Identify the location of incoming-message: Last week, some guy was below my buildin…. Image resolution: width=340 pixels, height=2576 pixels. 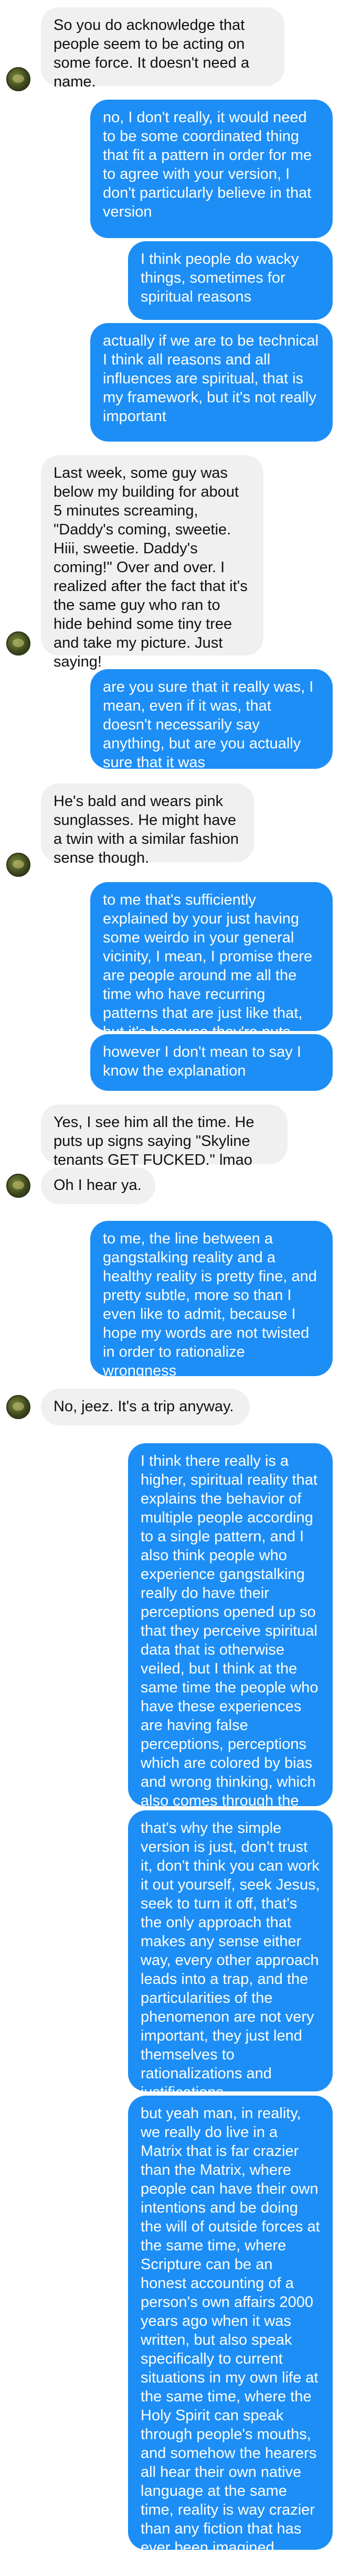
(152, 562).